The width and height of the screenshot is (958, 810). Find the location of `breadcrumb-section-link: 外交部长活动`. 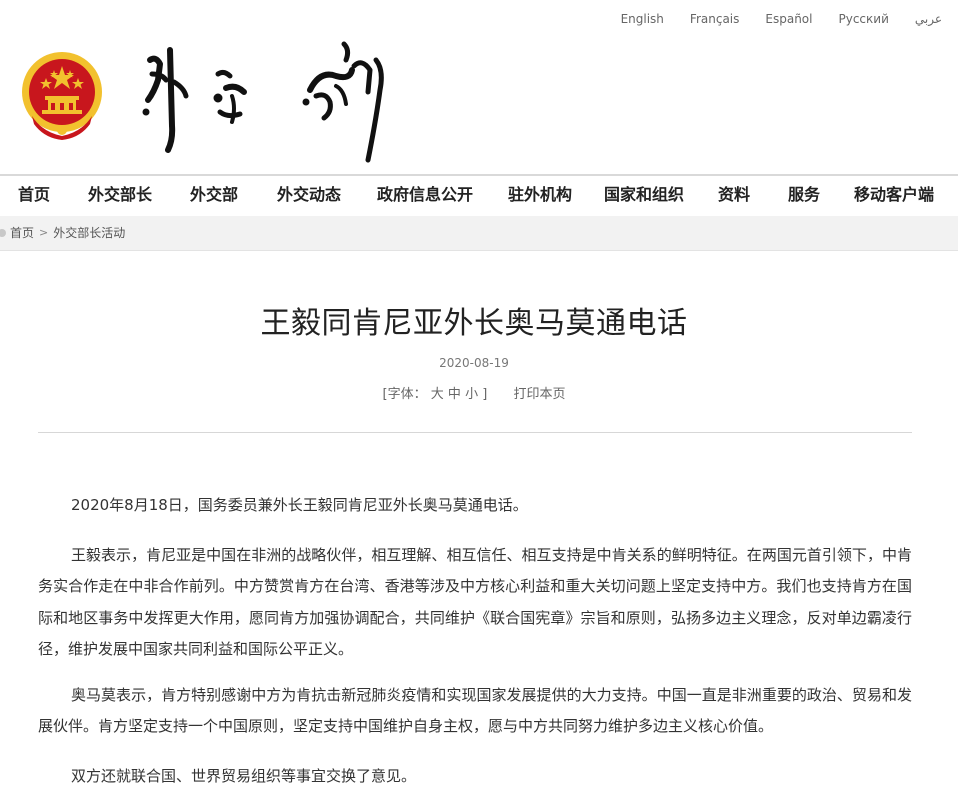

breadcrumb-section-link: 外交部长活动 is located at coordinates (89, 232).